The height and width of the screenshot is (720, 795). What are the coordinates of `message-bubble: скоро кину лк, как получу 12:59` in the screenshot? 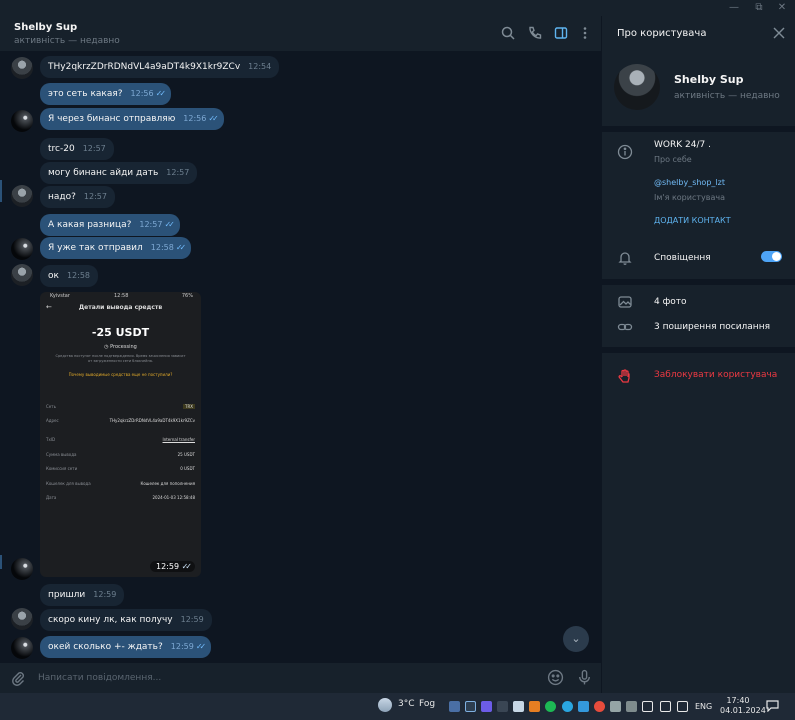 It's located at (126, 620).